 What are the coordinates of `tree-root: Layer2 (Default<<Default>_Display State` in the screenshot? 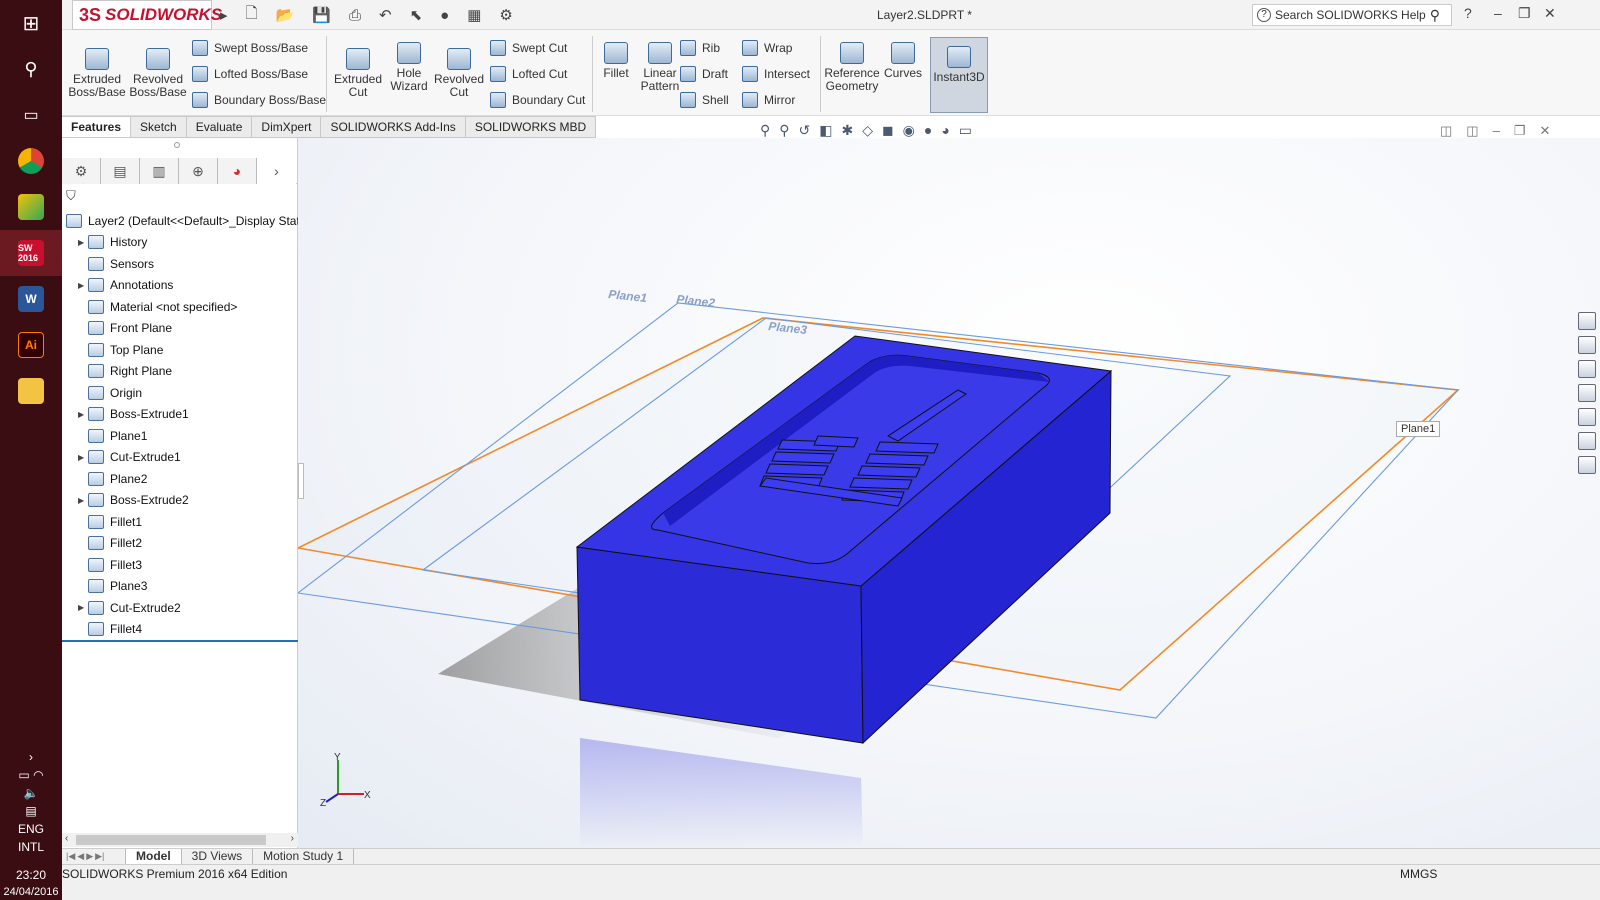 It's located at (180, 221).